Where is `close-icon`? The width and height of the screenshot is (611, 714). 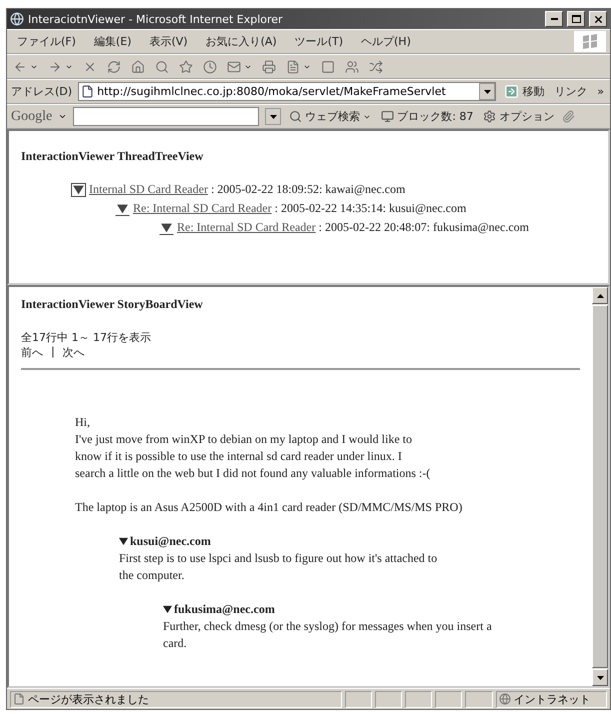 close-icon is located at coordinates (598, 19).